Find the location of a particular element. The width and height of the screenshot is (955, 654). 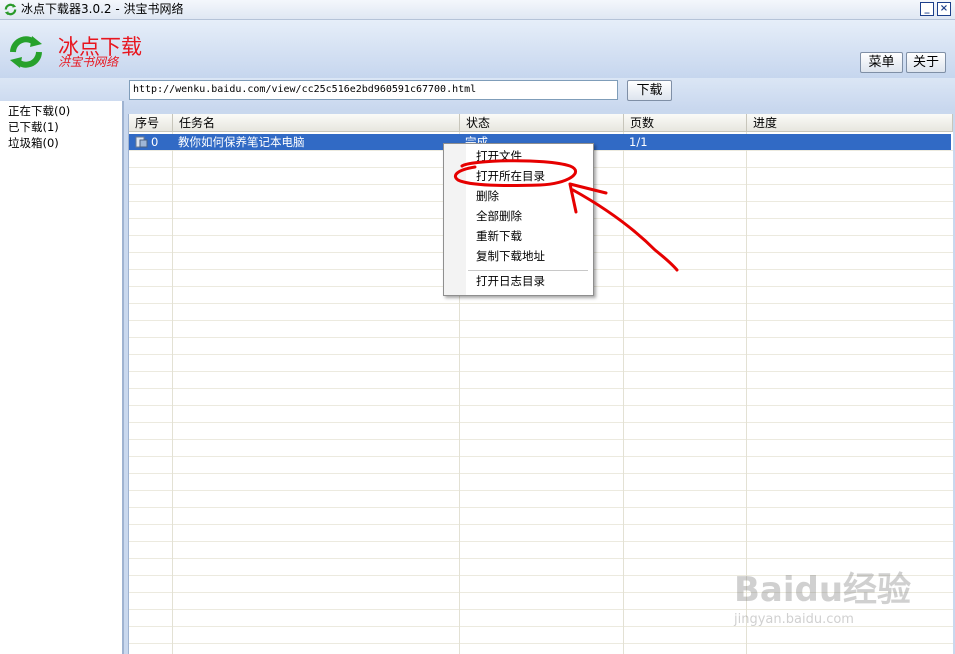

minimize-button: _ is located at coordinates (927, 9).